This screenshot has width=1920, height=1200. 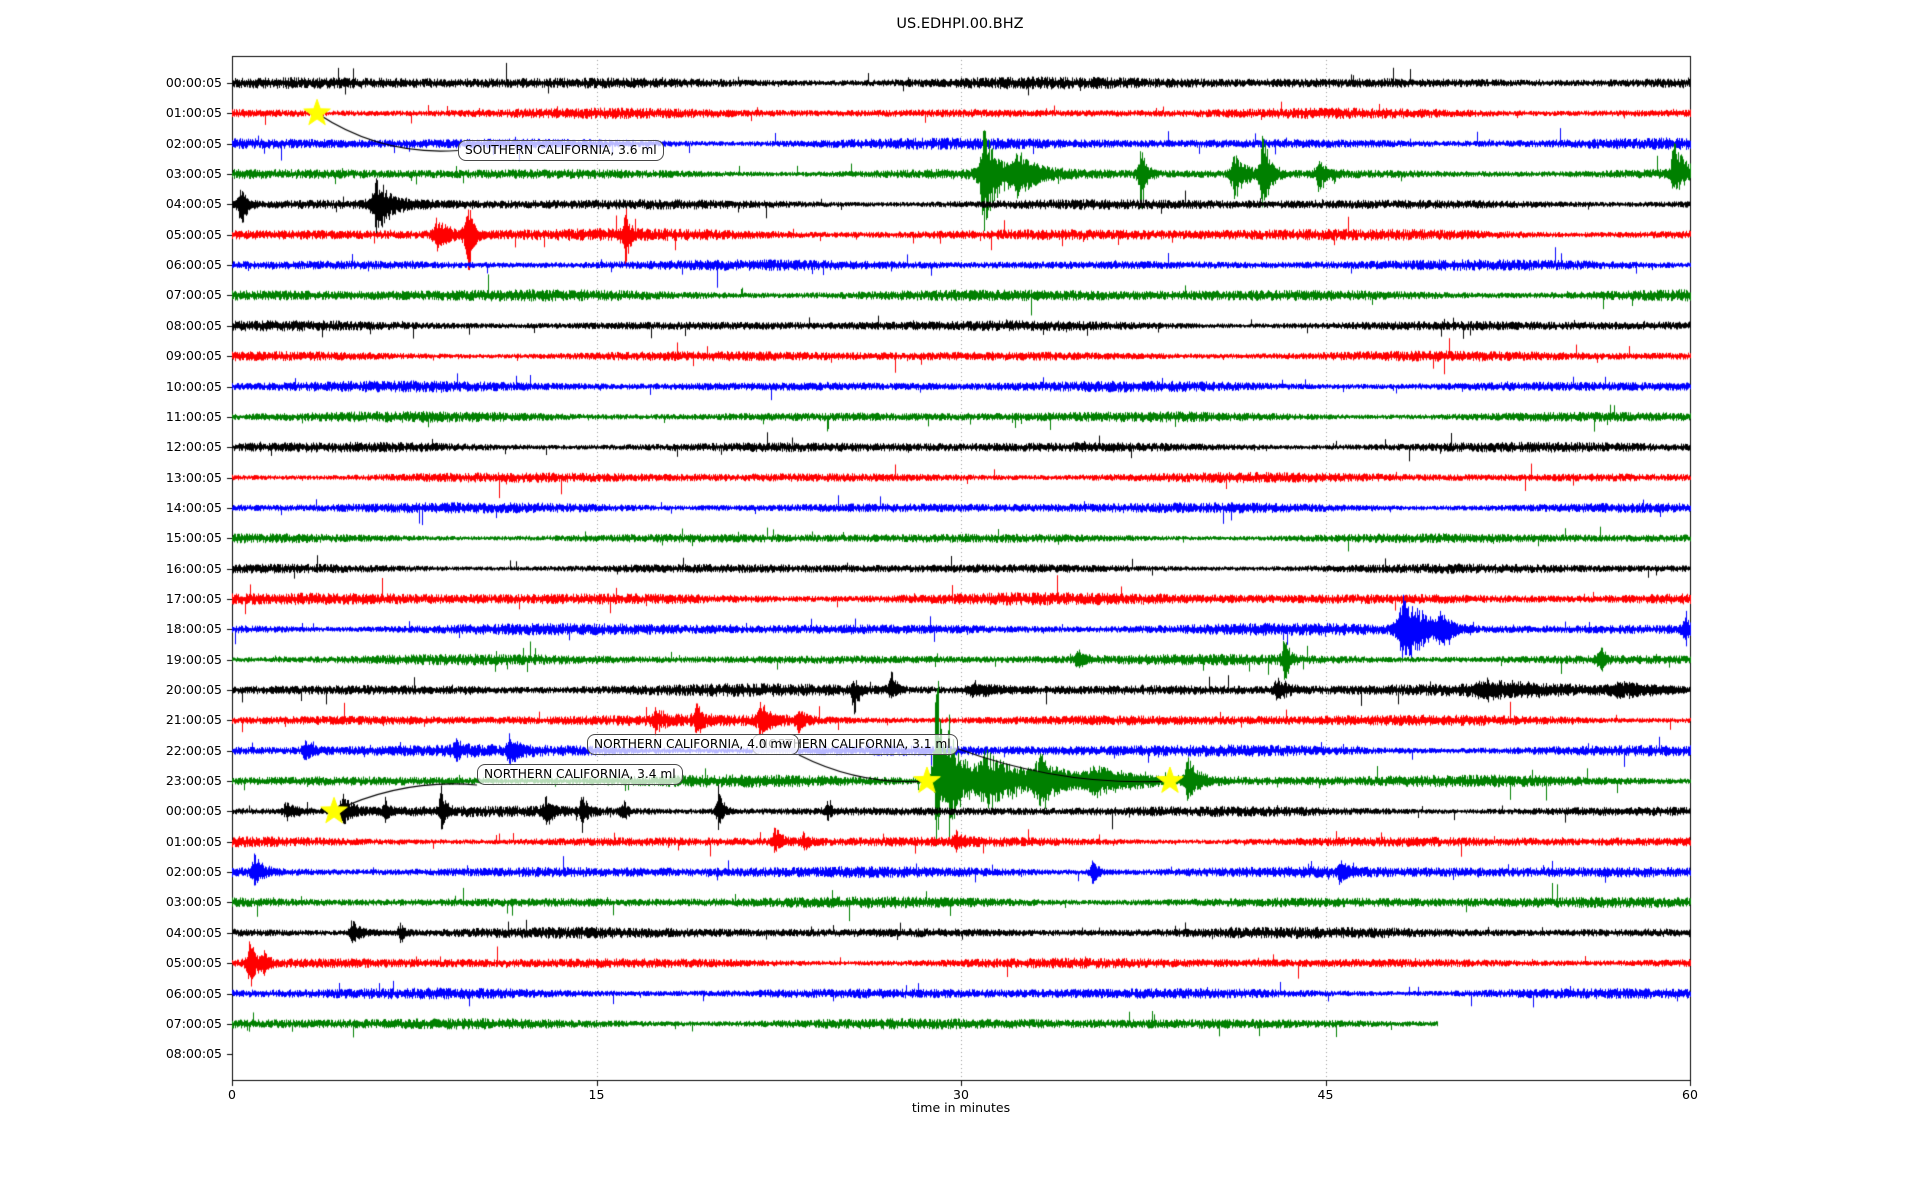 What do you see at coordinates (232, 1094) in the screenshot?
I see `x-tick-label: 0` at bounding box center [232, 1094].